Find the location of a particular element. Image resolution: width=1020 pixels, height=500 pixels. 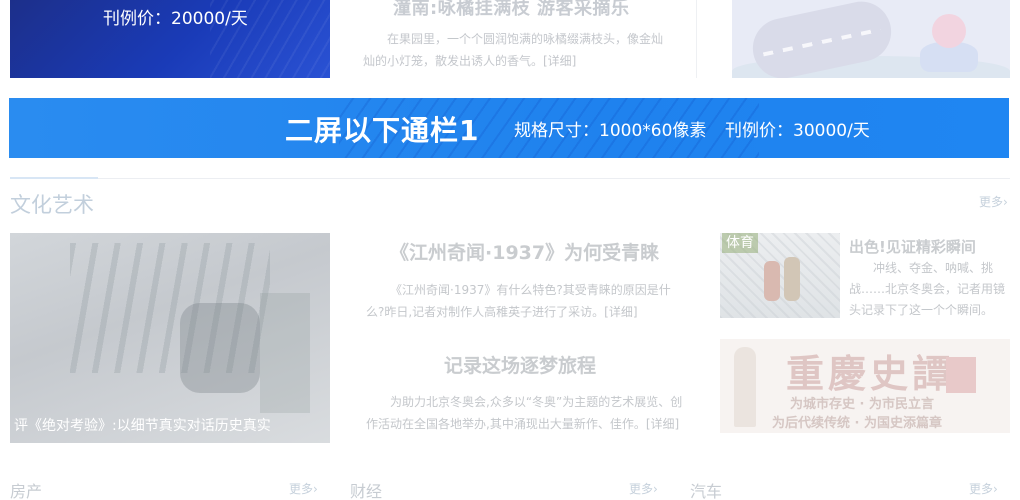

column-divider is located at coordinates (696, 39).